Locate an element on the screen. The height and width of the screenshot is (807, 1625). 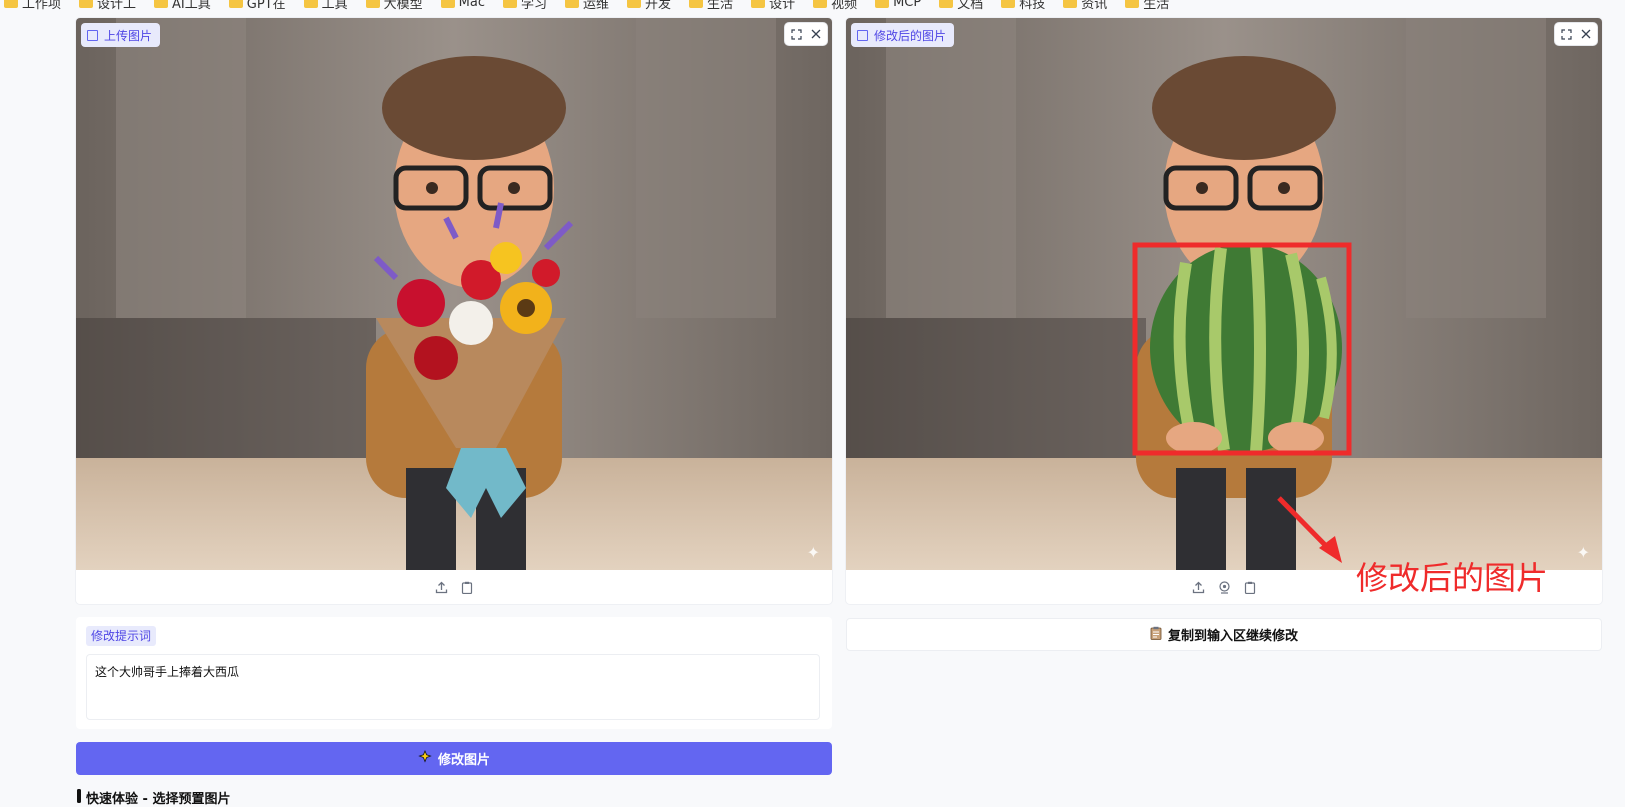
bookmark-item: 设计 is located at coordinates (773, 6).